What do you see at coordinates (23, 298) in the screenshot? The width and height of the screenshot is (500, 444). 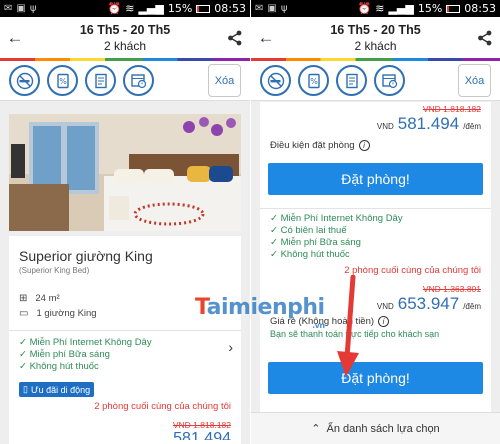 I see `room-size-icon: ⊞` at bounding box center [23, 298].